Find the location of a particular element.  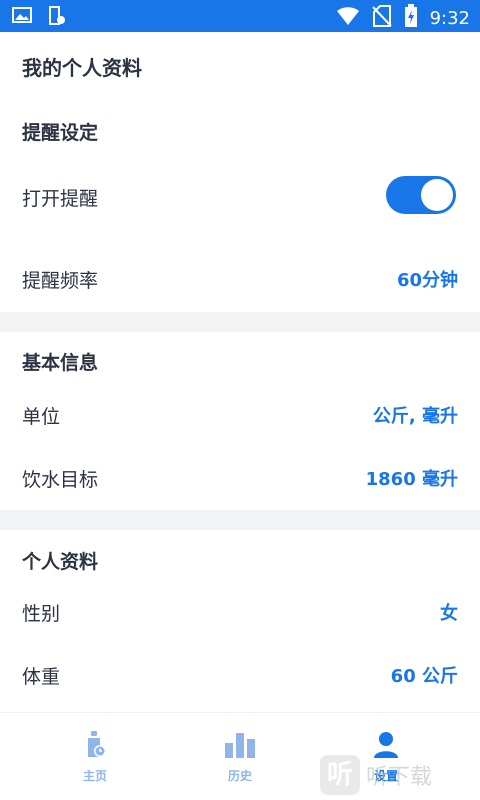

reminder-frequency-label: 提醒频率 is located at coordinates (60, 281).